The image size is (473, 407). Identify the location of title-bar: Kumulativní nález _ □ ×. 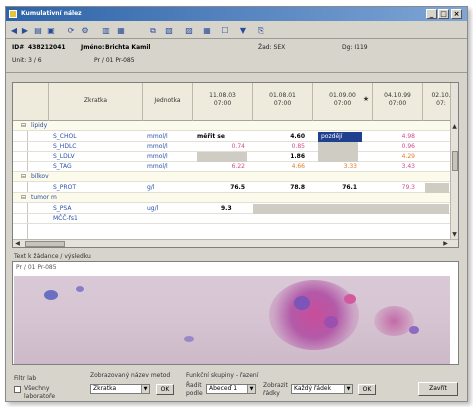
(236, 14).